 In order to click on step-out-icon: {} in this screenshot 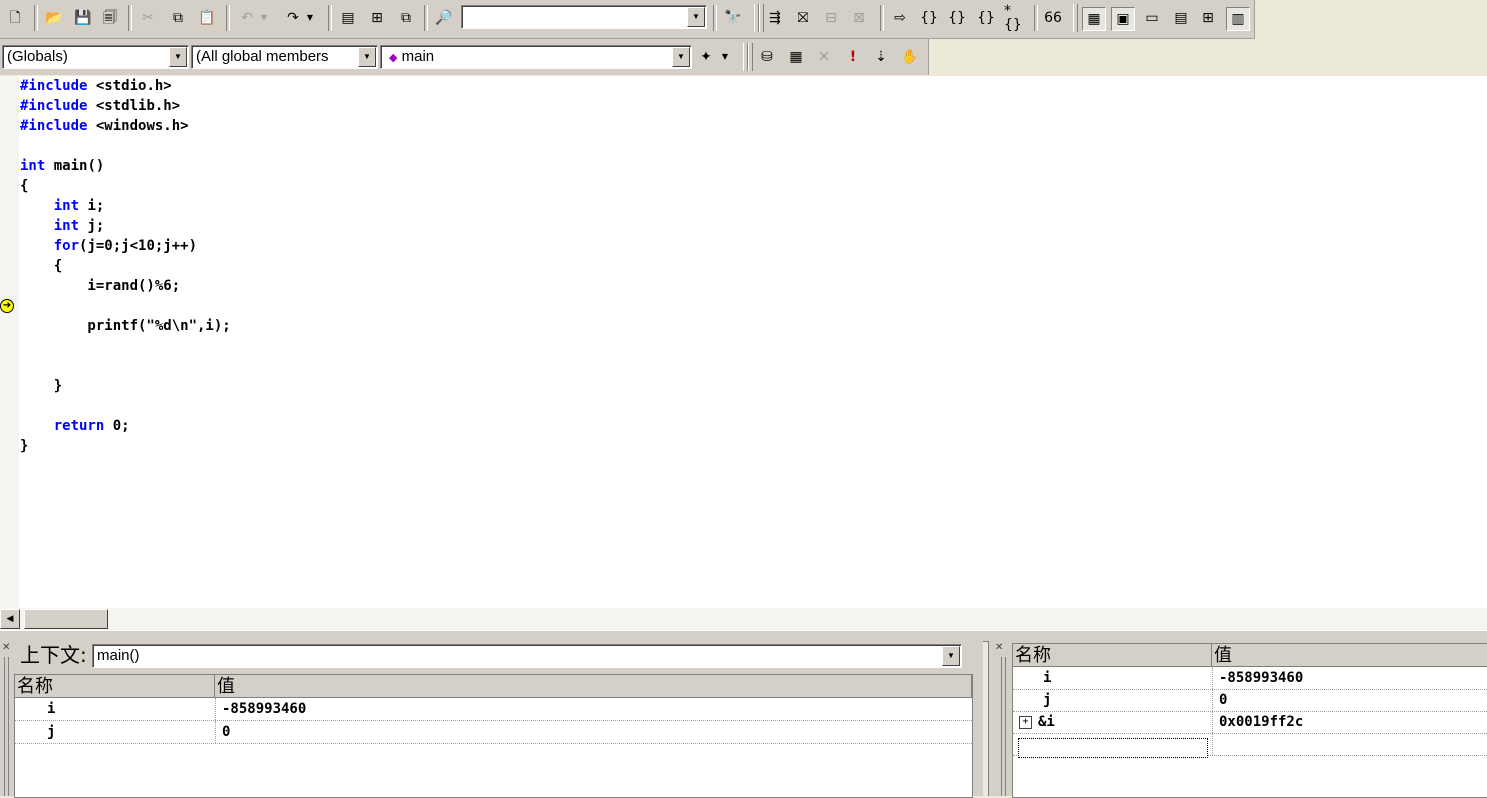, I will do `click(986, 18)`.